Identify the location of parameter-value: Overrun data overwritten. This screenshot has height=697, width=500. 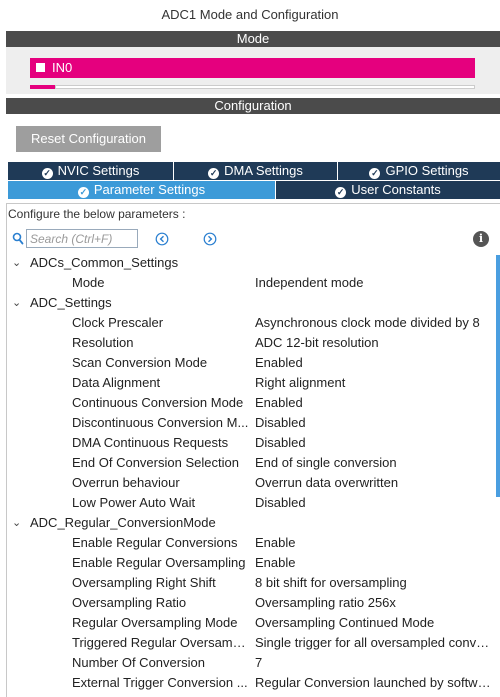
(375, 483).